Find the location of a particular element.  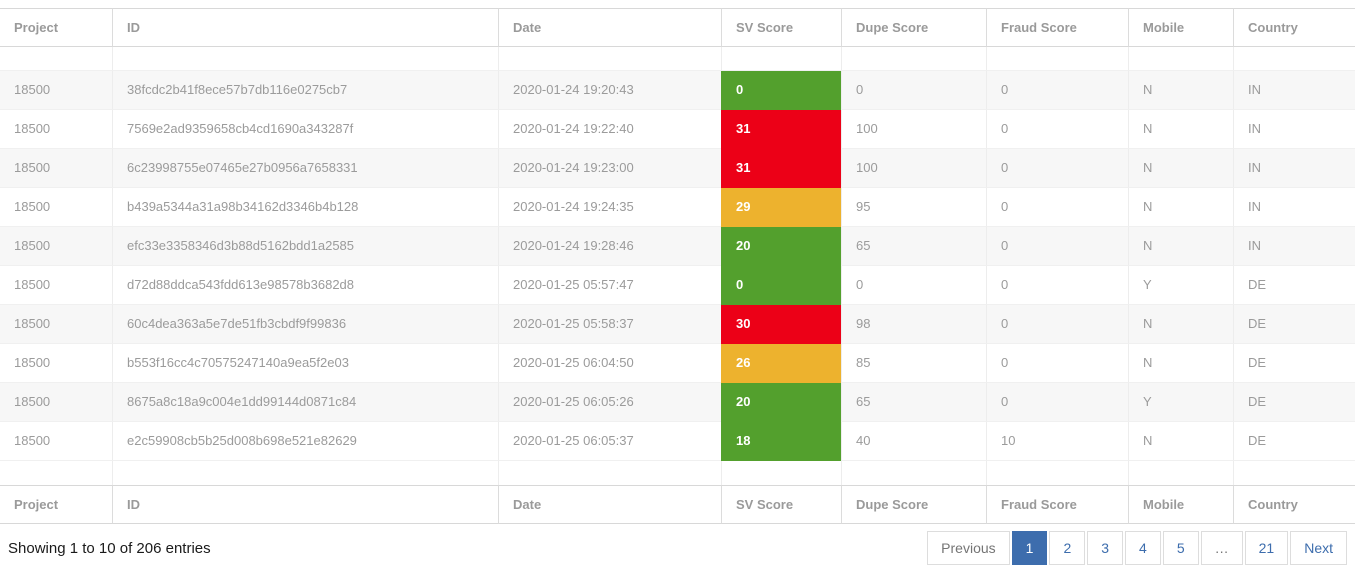

page-button-21: 21 is located at coordinates (1266, 548).